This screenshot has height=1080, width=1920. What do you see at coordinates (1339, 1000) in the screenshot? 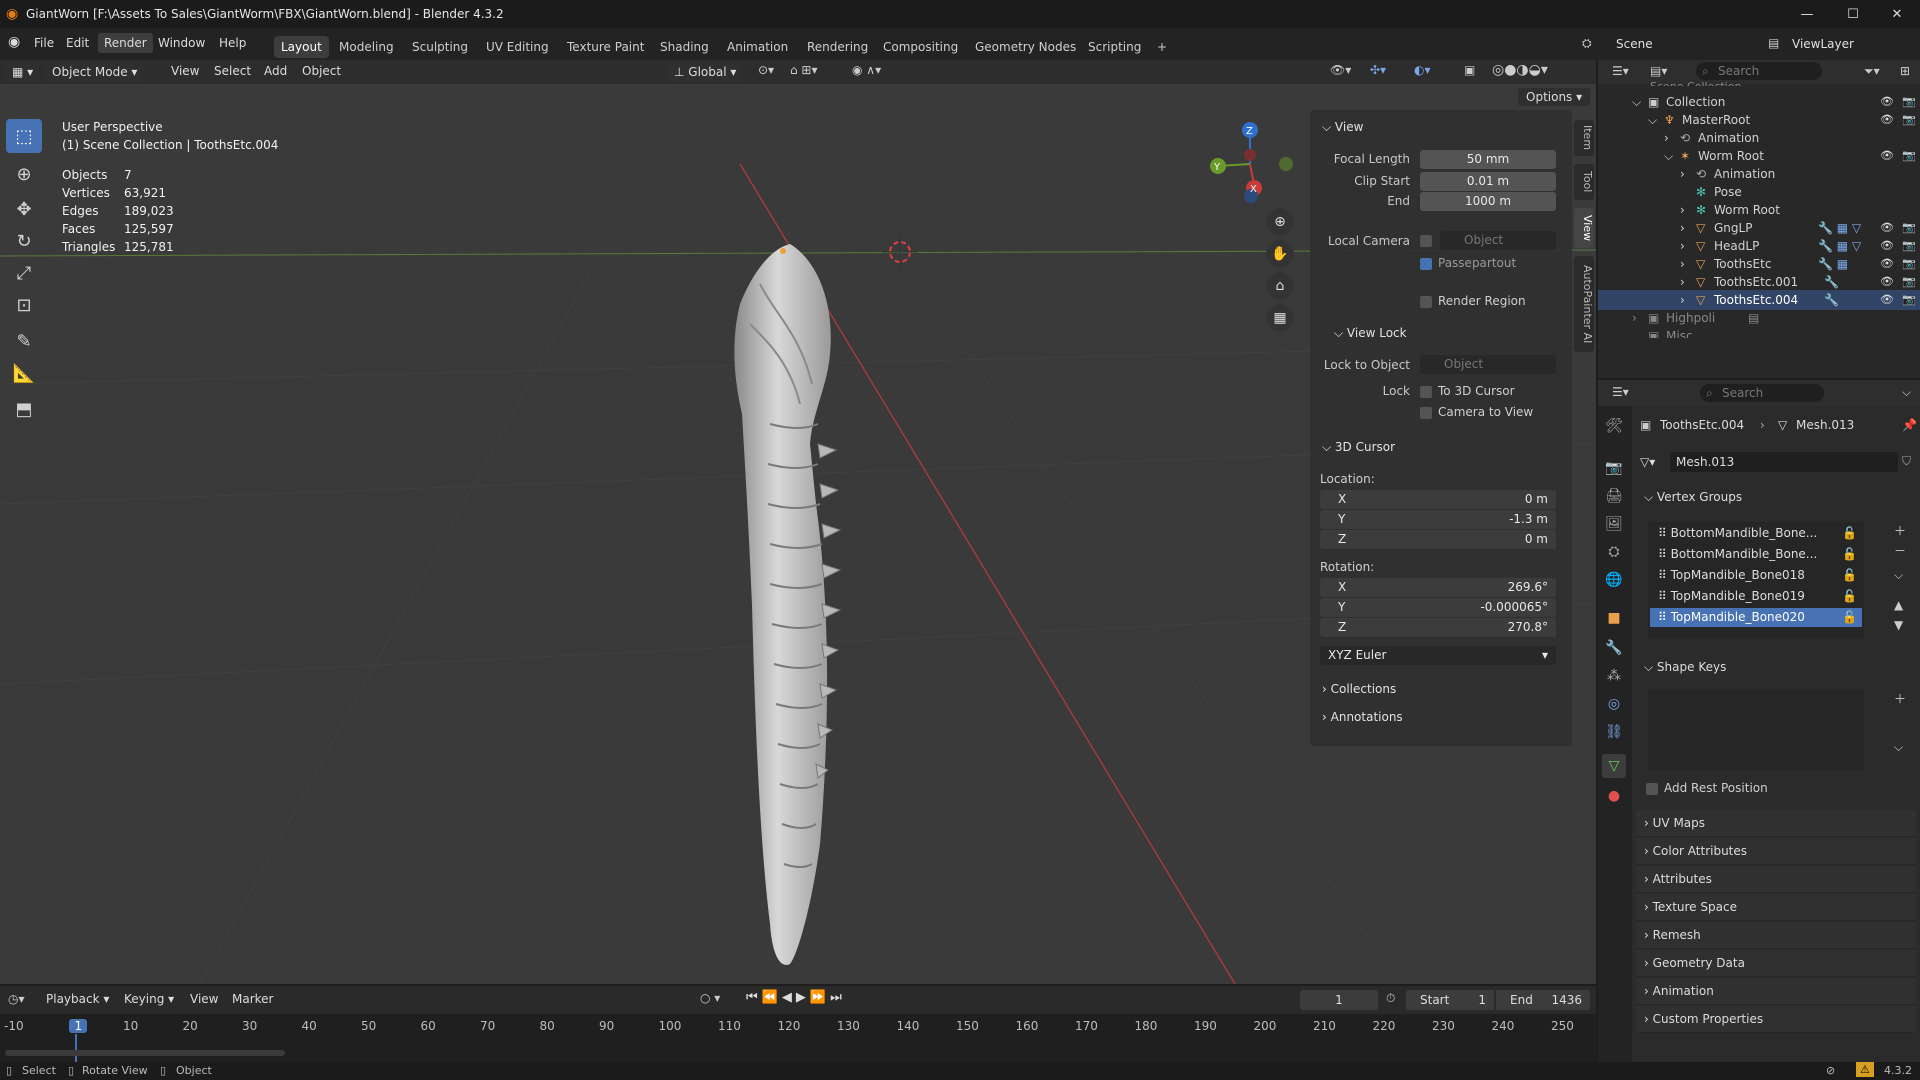
I see `current-frame-field: 1` at bounding box center [1339, 1000].